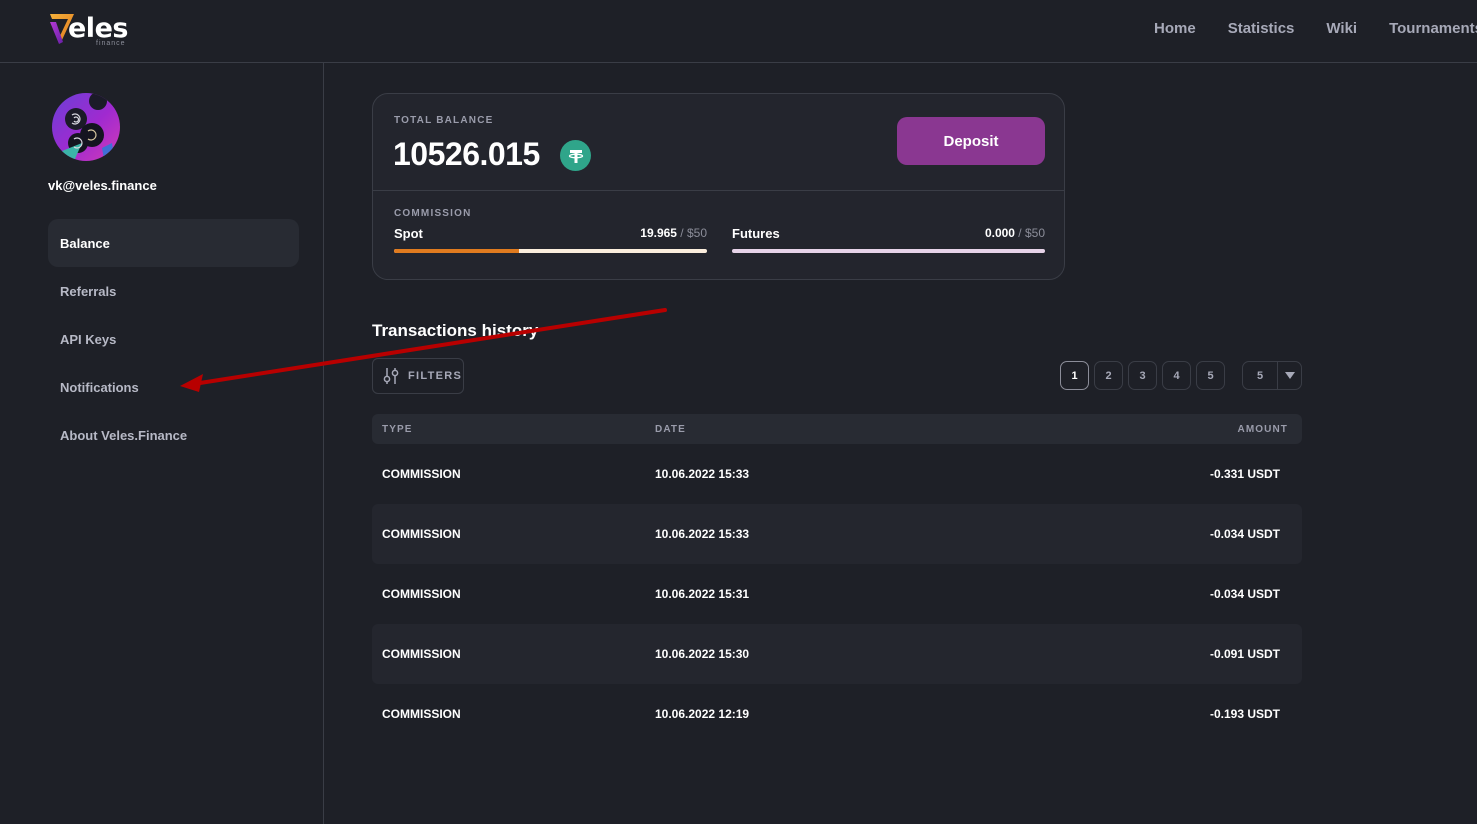 The image size is (1477, 824). I want to click on spot-value: 19.965 / $50, so click(673, 233).